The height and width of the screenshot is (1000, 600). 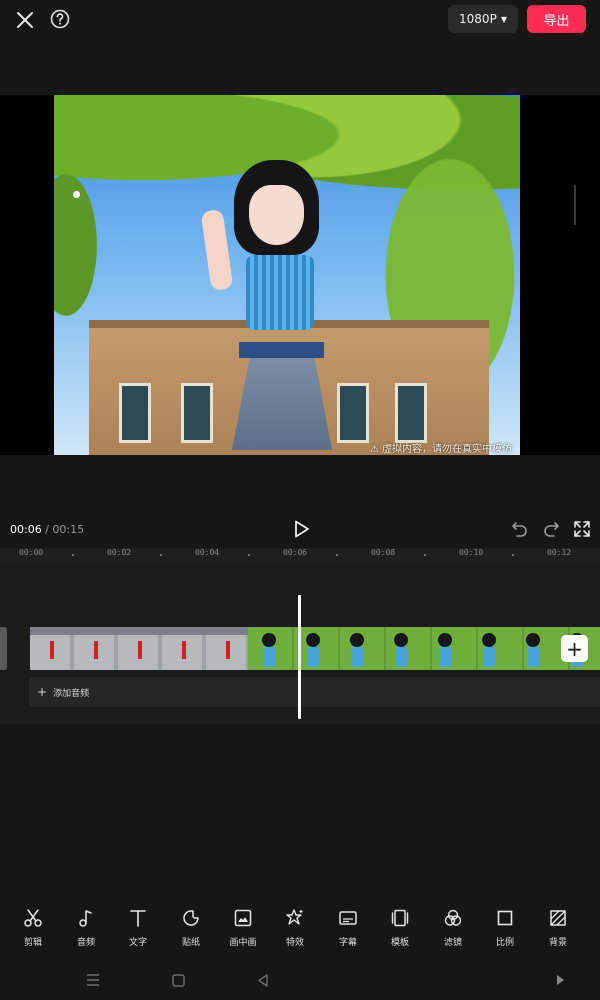 I want to click on tool-label: 背景, so click(x=557, y=943).